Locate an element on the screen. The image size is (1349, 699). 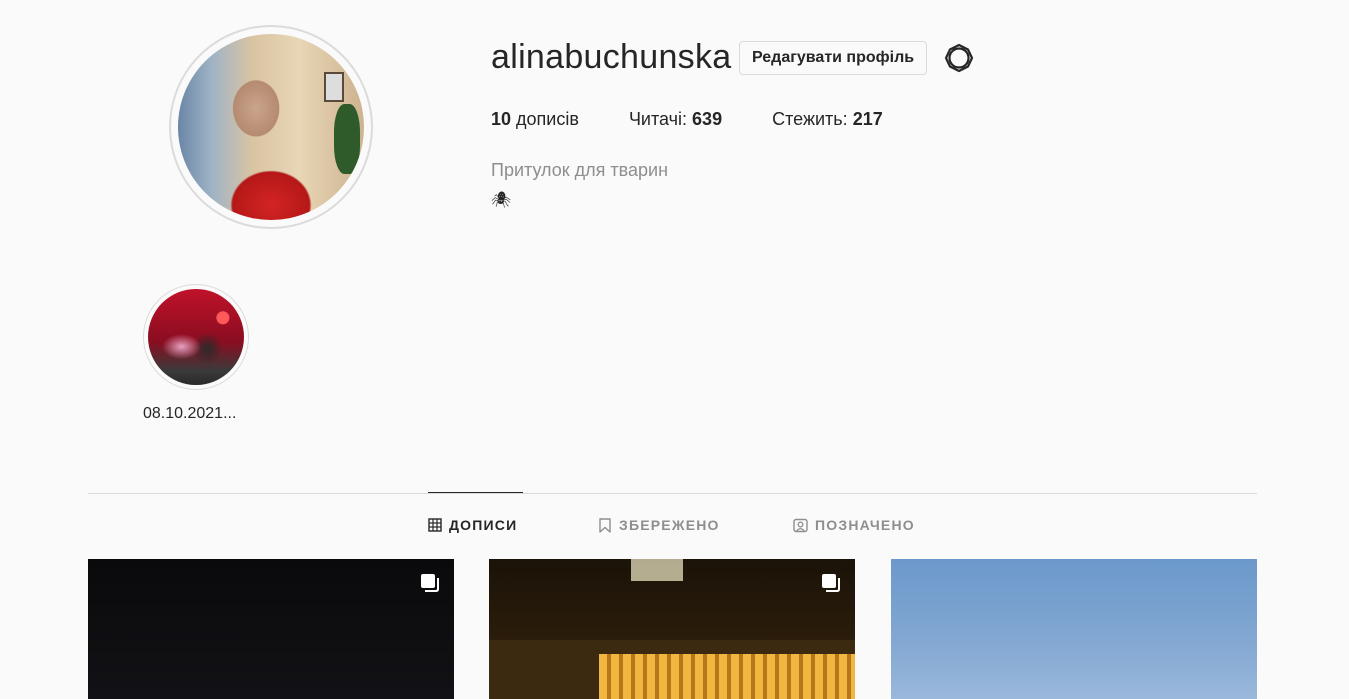
edit-profile-button: Редагувати профіль is located at coordinates (833, 58).